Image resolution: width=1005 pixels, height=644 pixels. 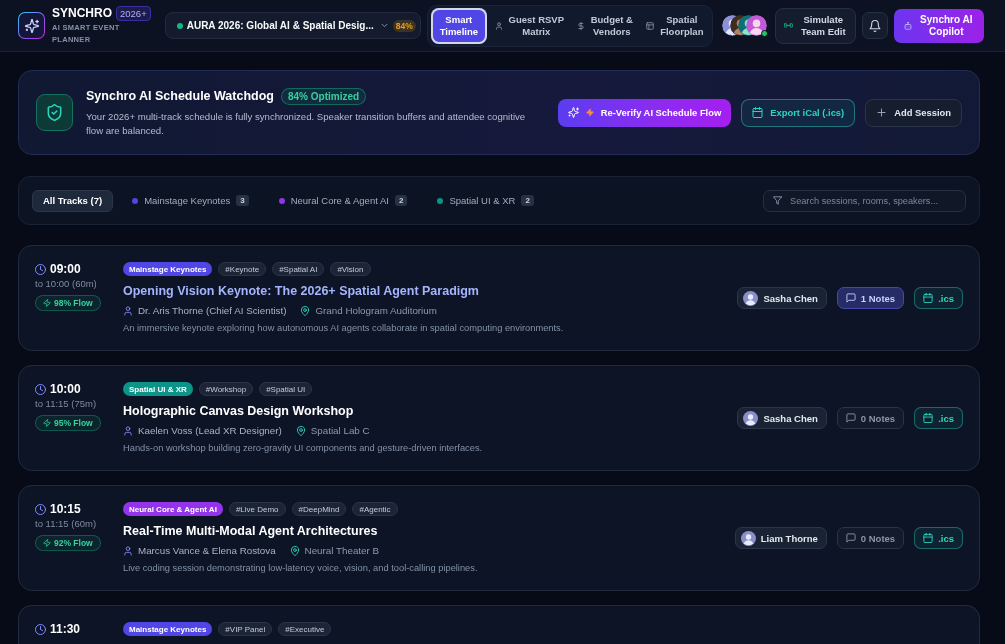 What do you see at coordinates (73, 200) in the screenshot?
I see `track-filter-tab: All Tracks (7)` at bounding box center [73, 200].